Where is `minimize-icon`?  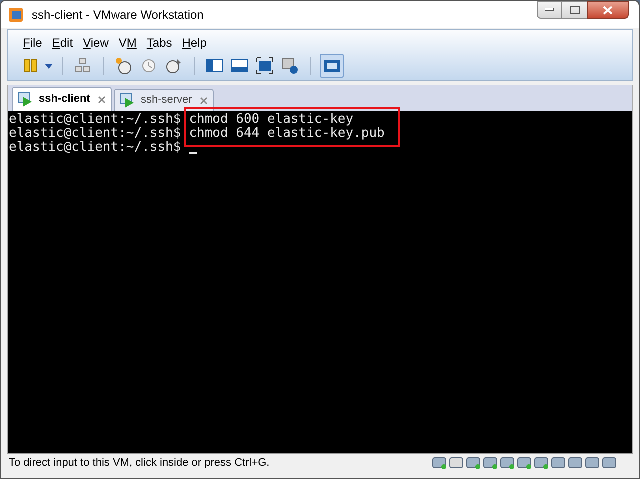
minimize-icon is located at coordinates (549, 10).